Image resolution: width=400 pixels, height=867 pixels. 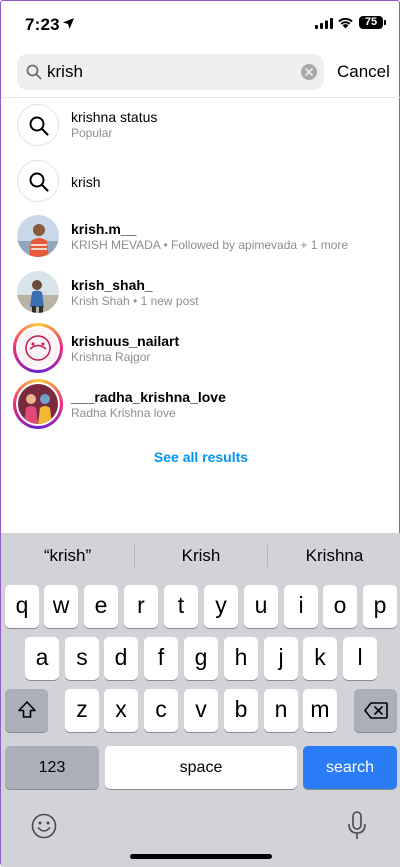 I want to click on cellular-signal-icon, so click(x=324, y=23).